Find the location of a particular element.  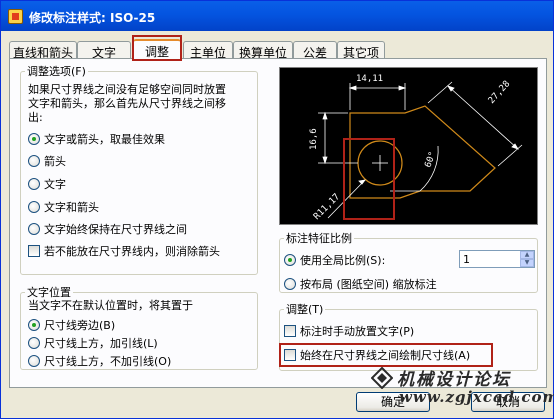

radio-over-without-leader: 尺寸线上方，不加引线(O) is located at coordinates (99, 361).